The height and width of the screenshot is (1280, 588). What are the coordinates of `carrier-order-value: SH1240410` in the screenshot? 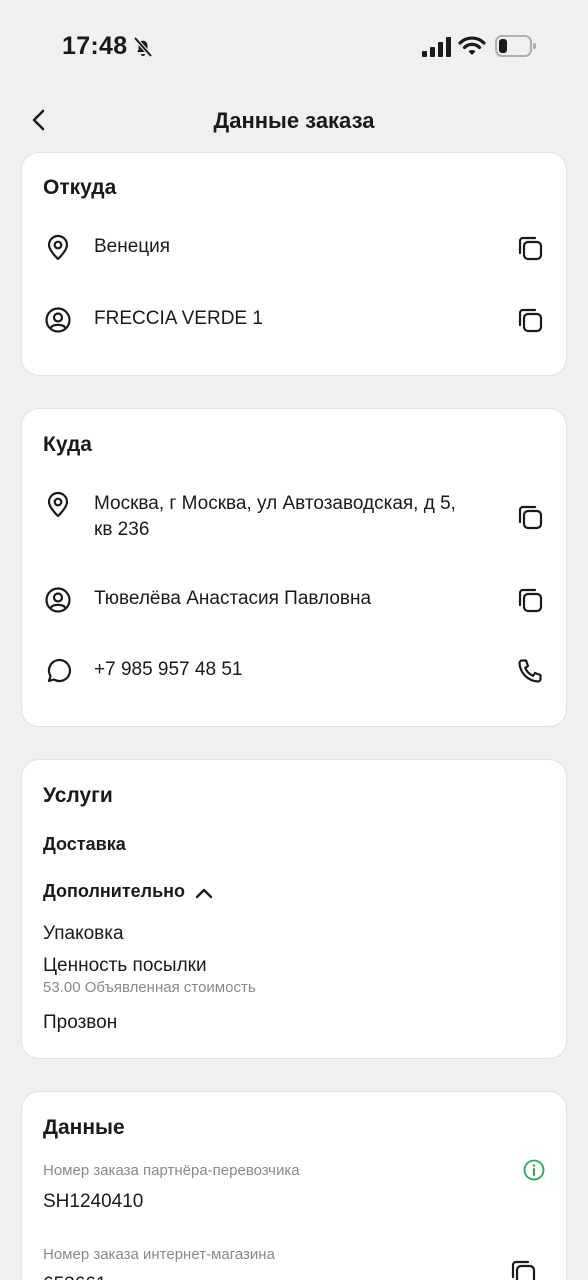 It's located at (93, 1201).